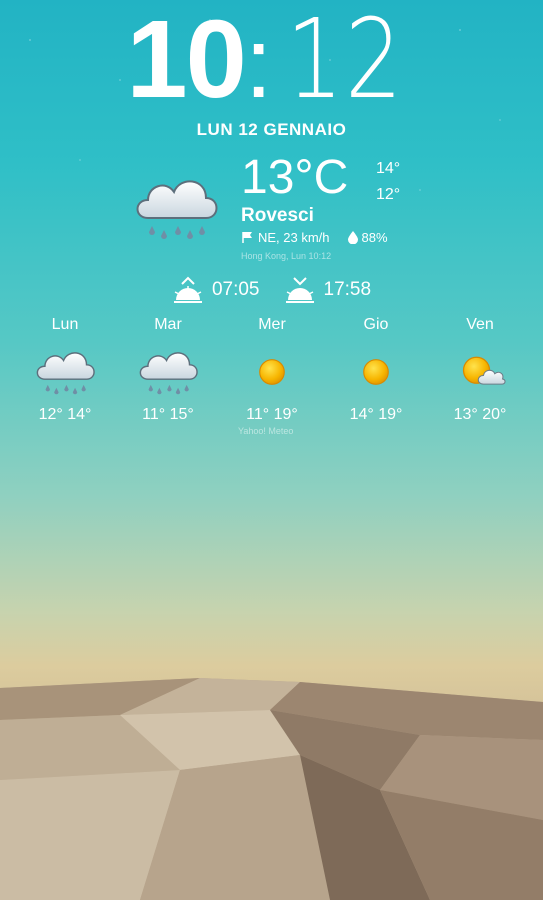 Image resolution: width=543 pixels, height=900 pixels. Describe the element at coordinates (187, 289) in the screenshot. I see `sunrise-icon` at that location.